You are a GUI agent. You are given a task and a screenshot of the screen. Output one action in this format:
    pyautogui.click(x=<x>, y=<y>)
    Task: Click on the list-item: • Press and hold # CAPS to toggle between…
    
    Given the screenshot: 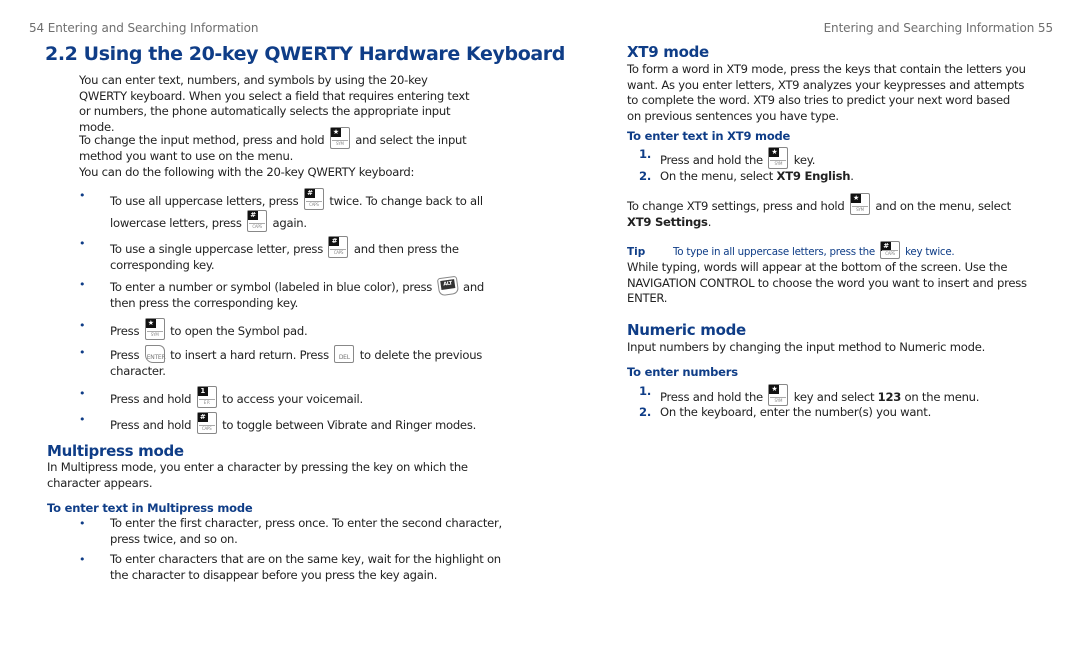 What is the action you would take?
    pyautogui.click(x=294, y=423)
    